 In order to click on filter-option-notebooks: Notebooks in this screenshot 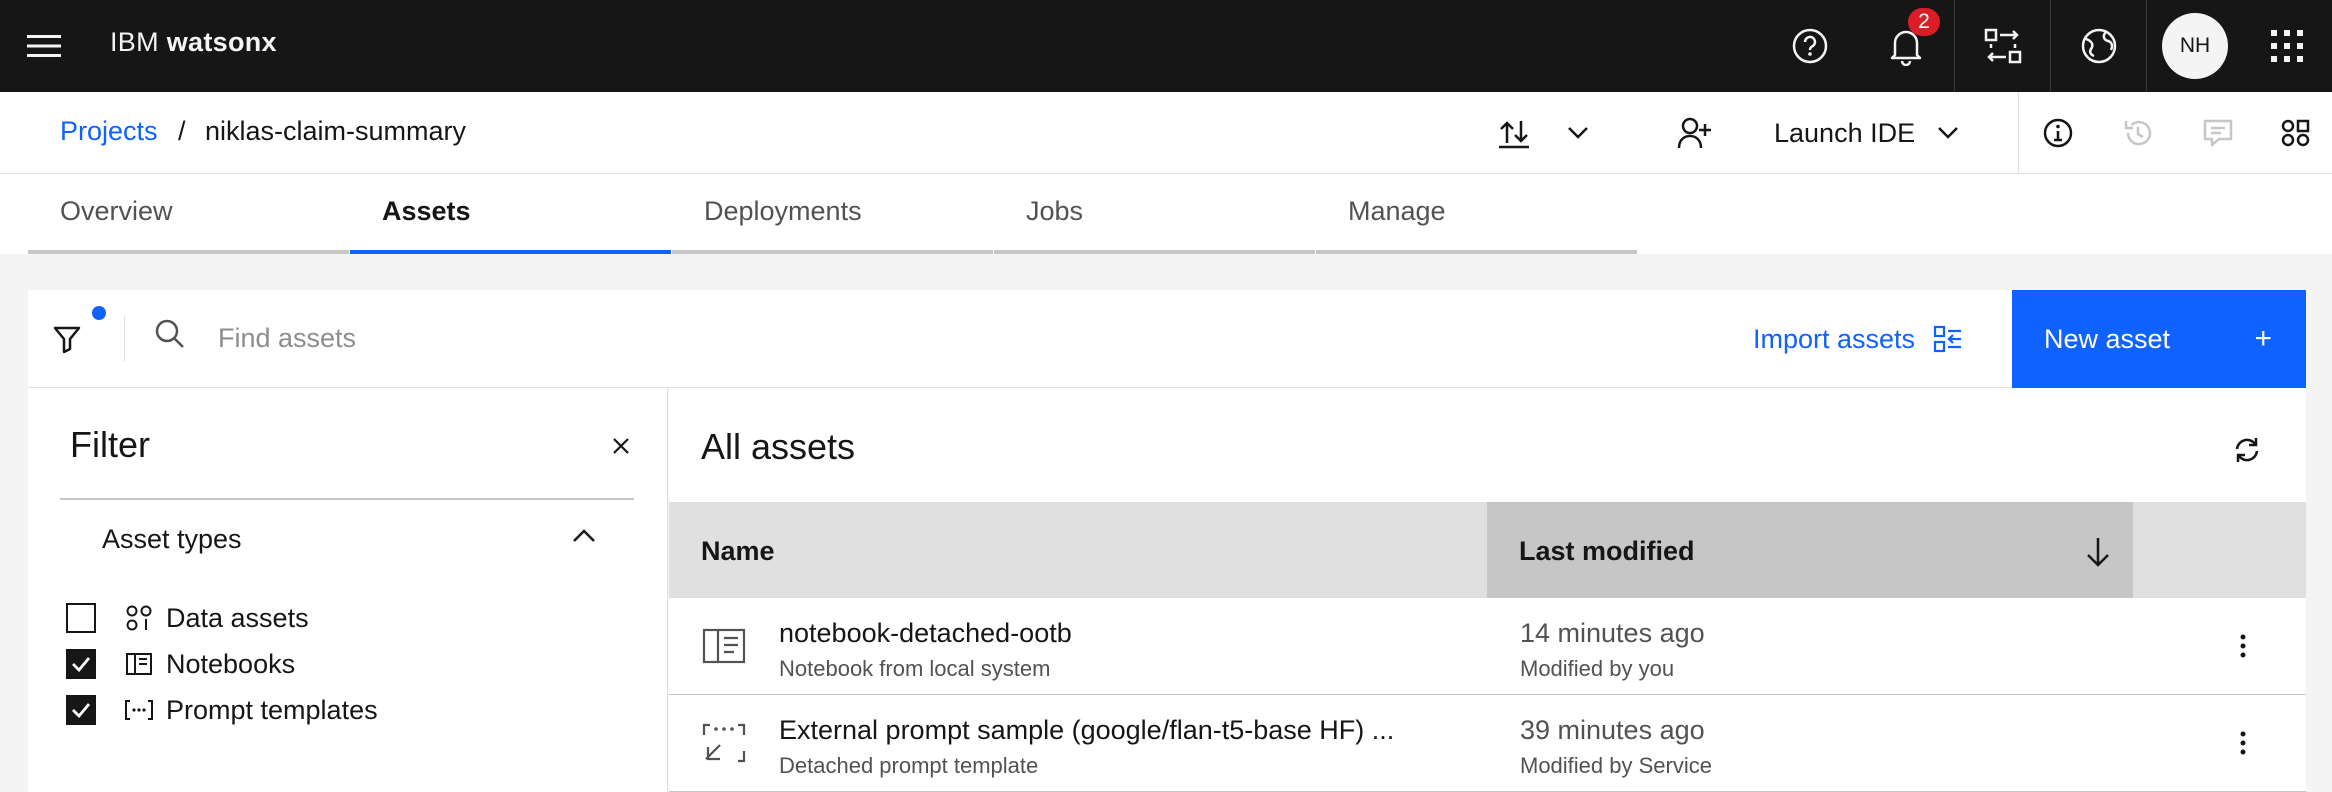, I will do `click(180, 664)`.